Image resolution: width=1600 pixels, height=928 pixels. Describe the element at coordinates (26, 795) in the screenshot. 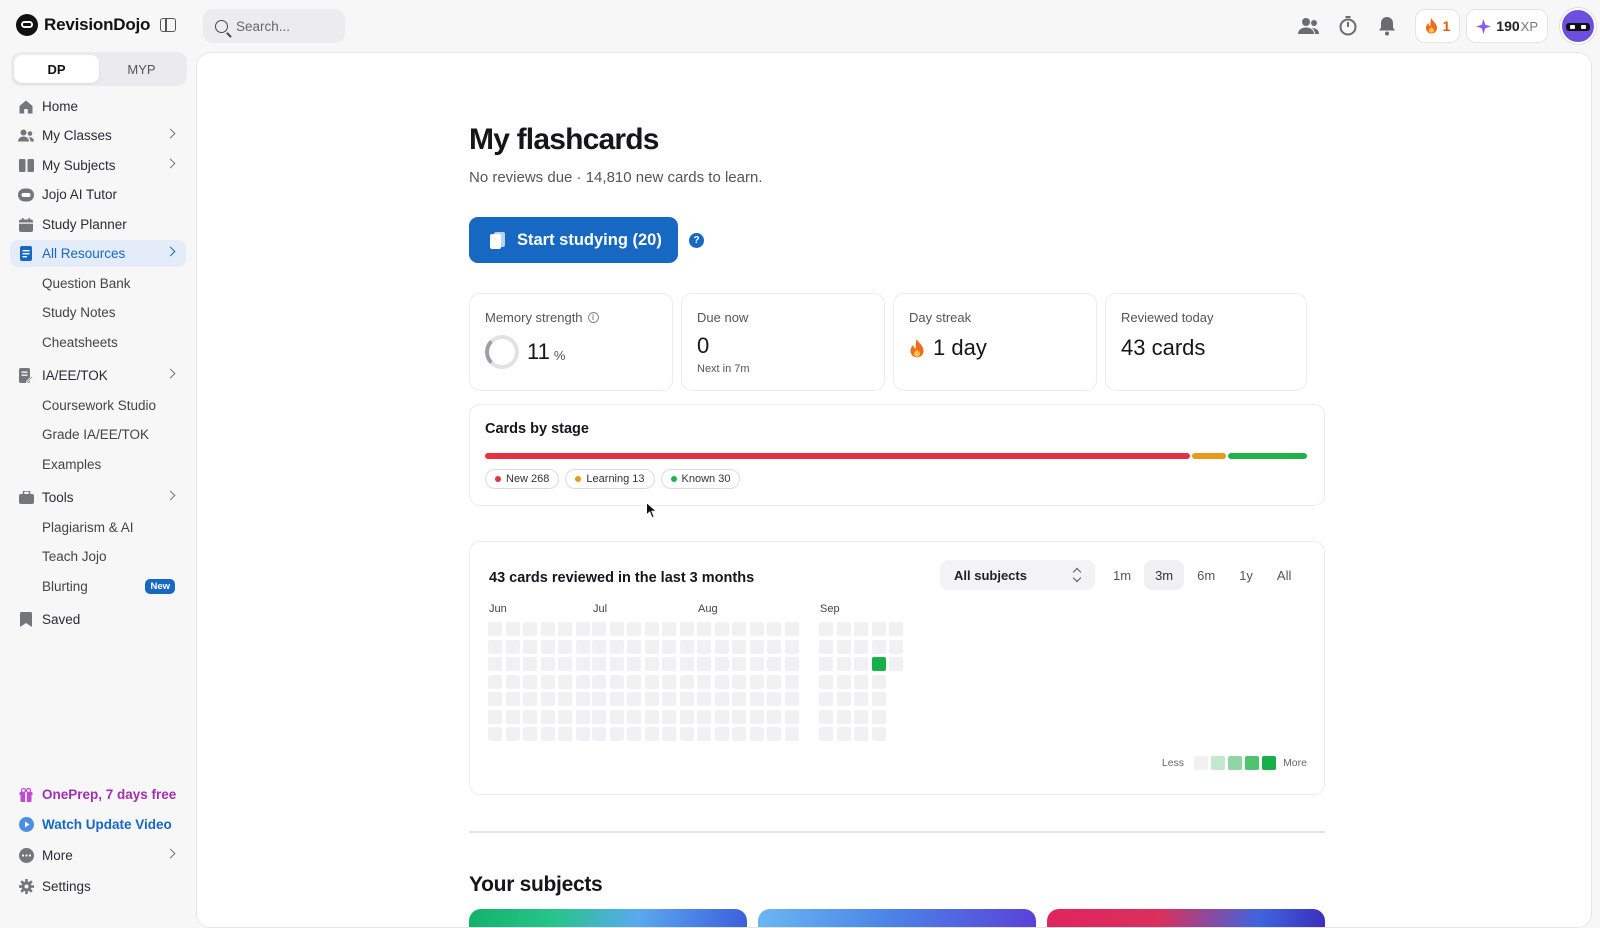

I see `gift-icon` at that location.